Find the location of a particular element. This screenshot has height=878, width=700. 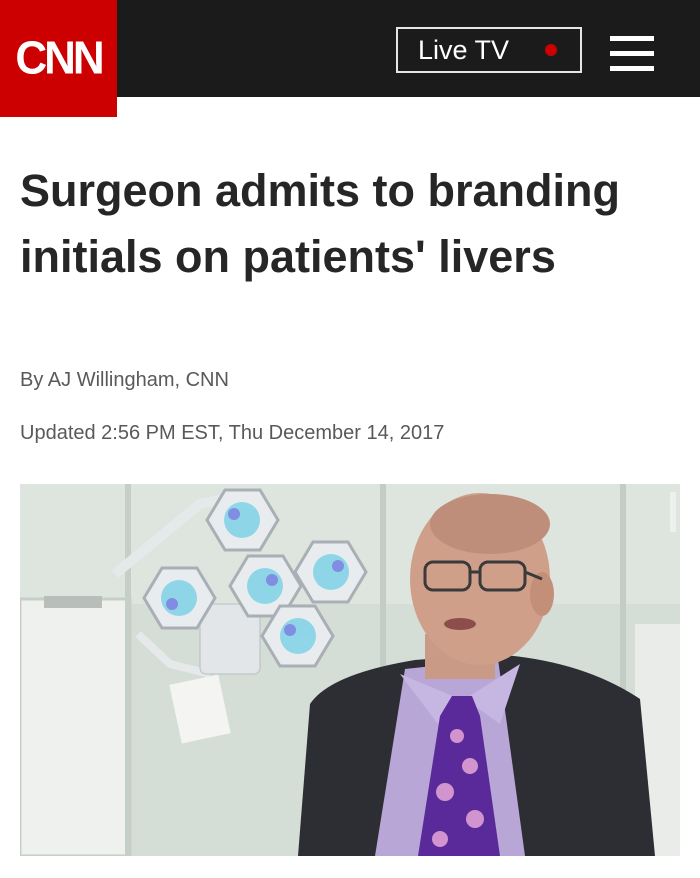

menu-bar-top is located at coordinates (632, 38).